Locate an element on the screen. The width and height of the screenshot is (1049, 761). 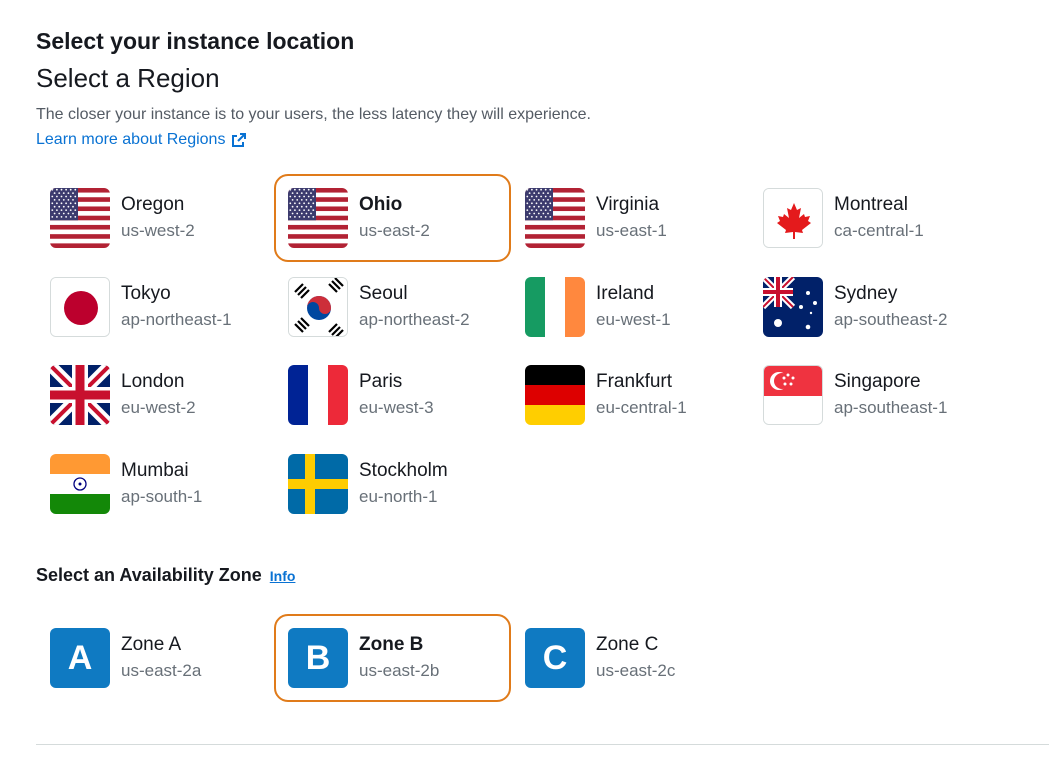
uk-flag-icon is located at coordinates (80, 395).